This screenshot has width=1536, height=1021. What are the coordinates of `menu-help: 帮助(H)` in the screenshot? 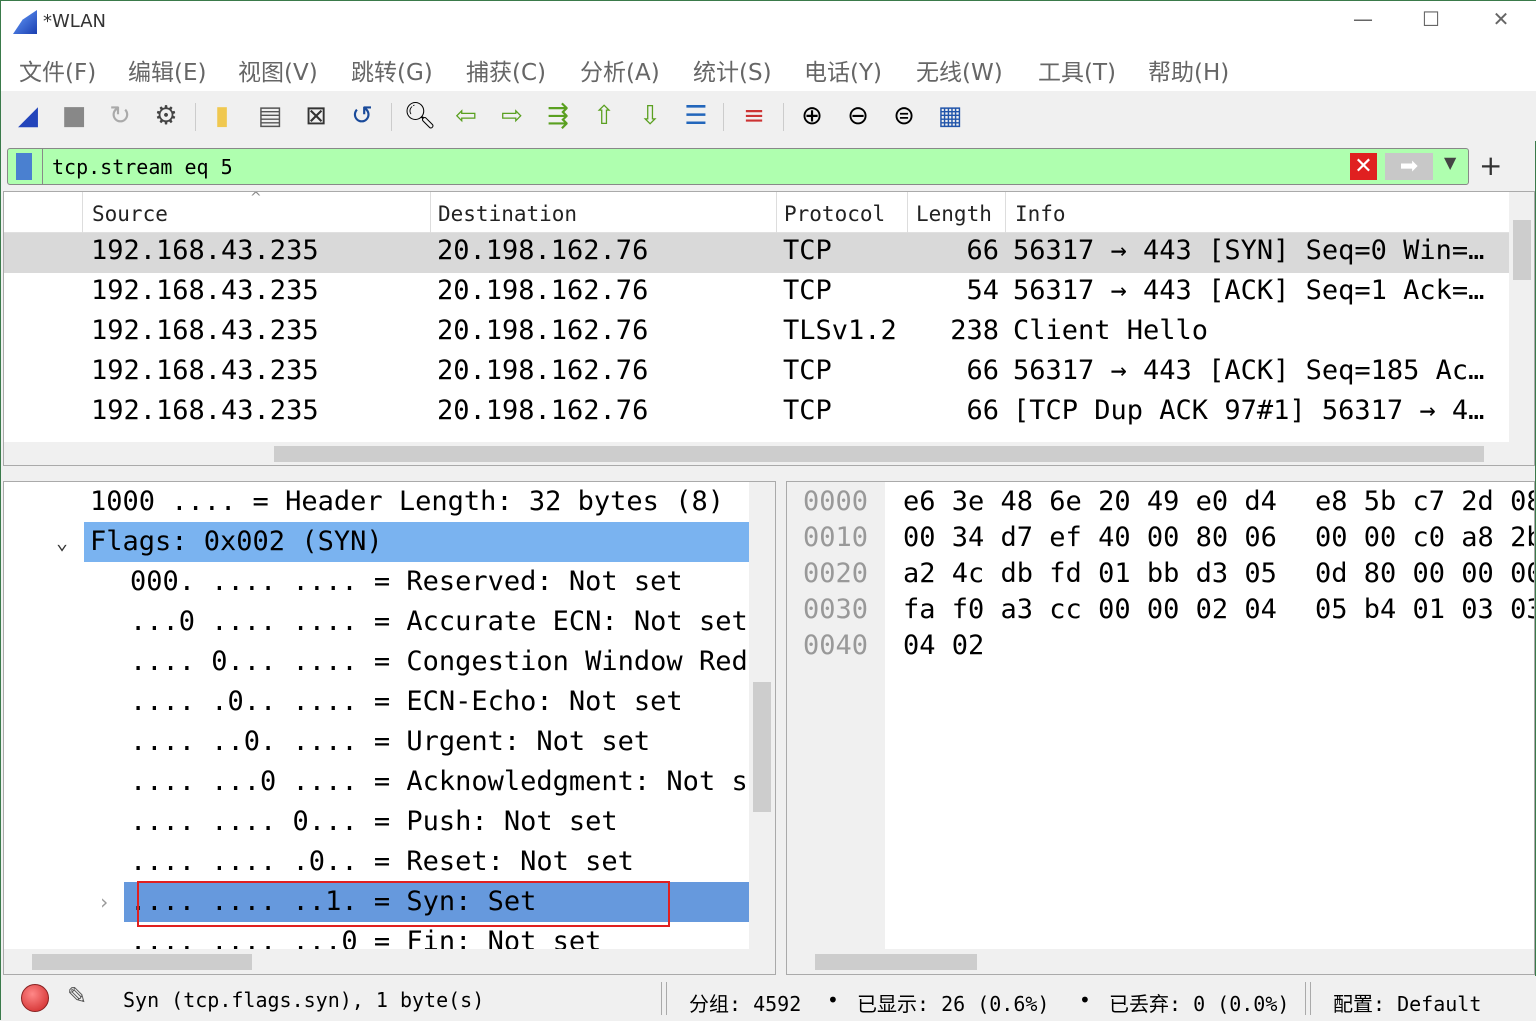 It's located at (1188, 70).